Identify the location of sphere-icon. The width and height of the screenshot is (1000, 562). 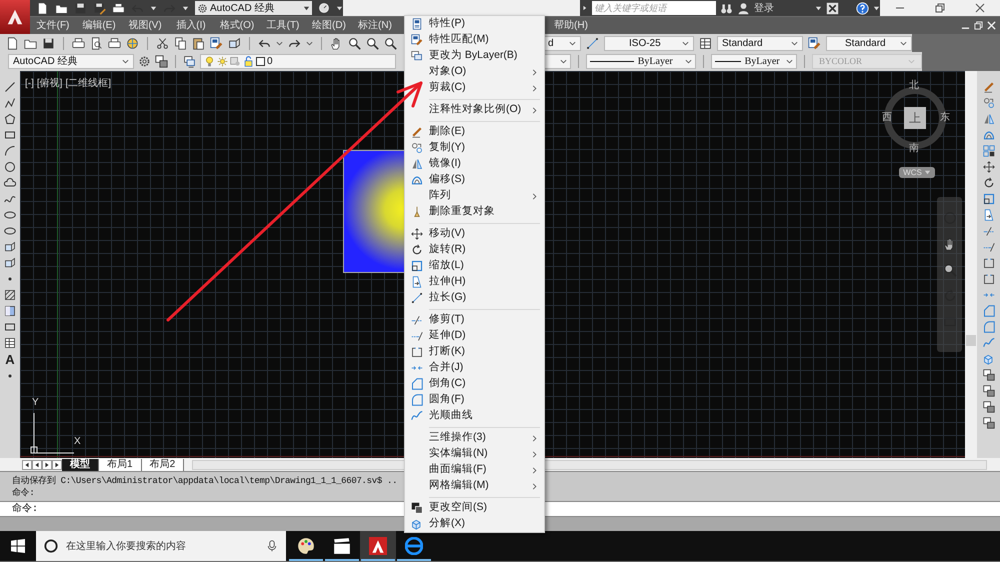
(132, 43).